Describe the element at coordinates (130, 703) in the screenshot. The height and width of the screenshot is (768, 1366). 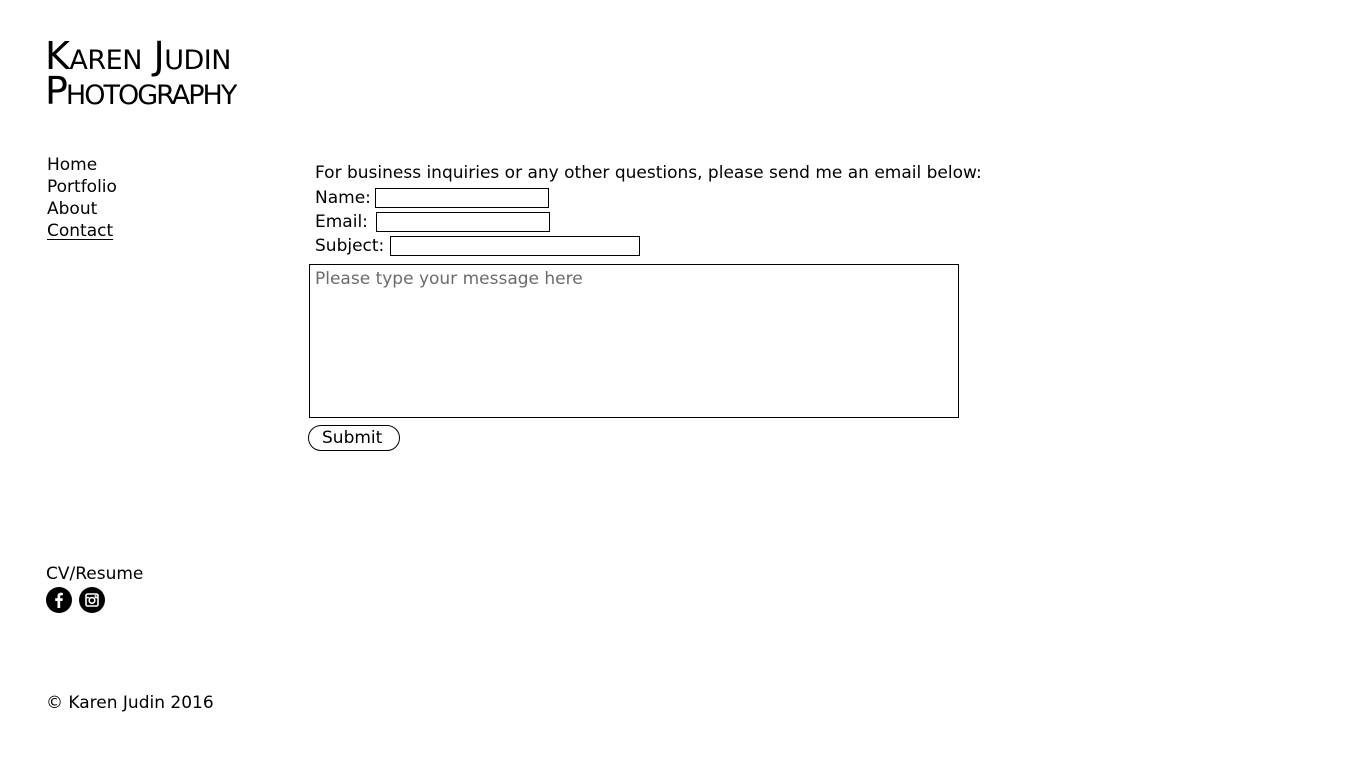
I see `copyright-text: © Karen Judin 2016` at that location.